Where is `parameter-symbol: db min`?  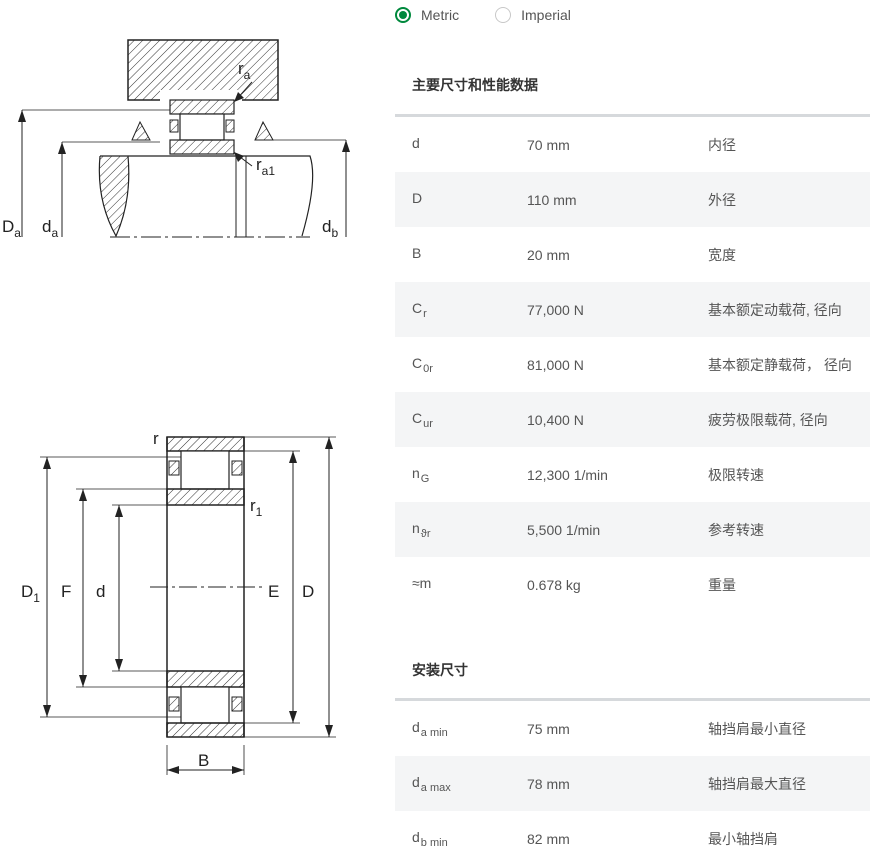
parameter-symbol: db min is located at coordinates (430, 838).